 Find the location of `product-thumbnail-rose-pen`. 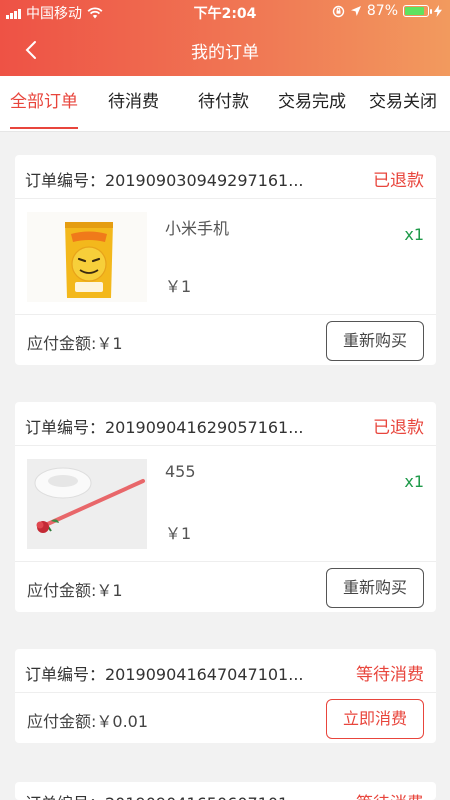

product-thumbnail-rose-pen is located at coordinates (87, 504).